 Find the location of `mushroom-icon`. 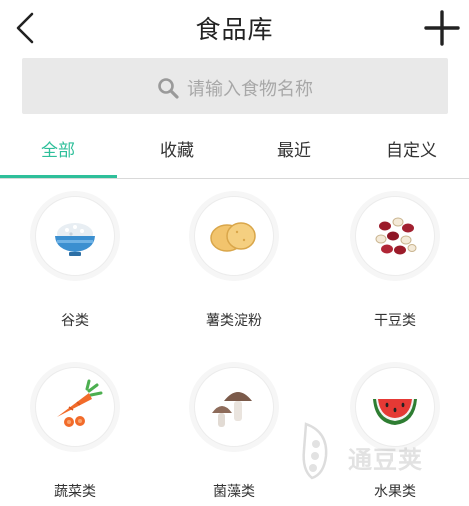

mushroom-icon is located at coordinates (232, 409).